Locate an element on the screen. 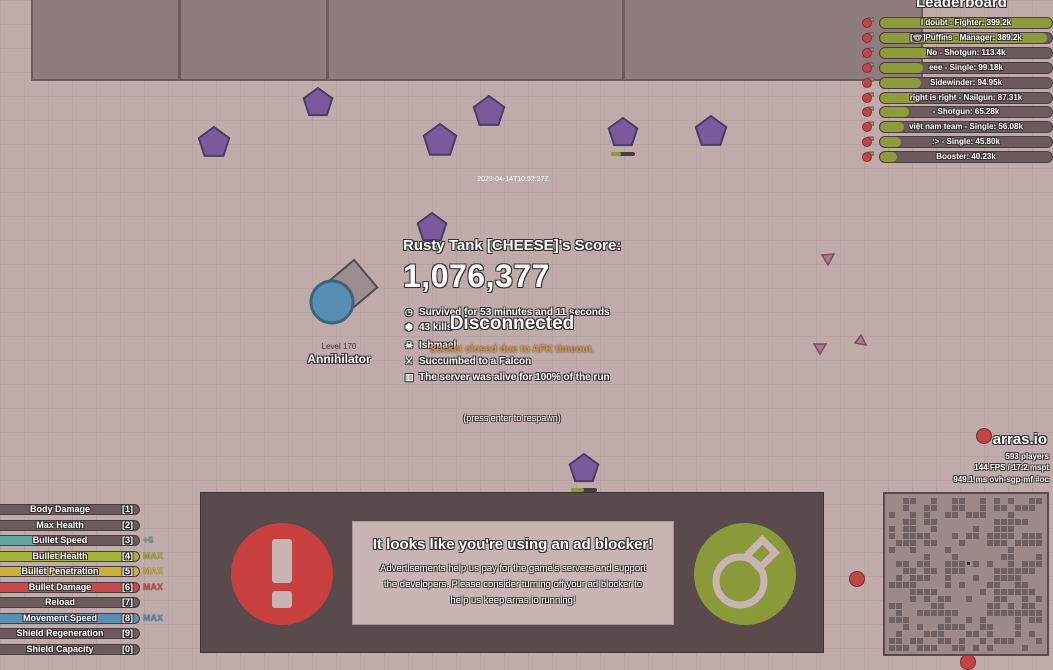 This screenshot has height=670, width=1053. minimap-player-marker is located at coordinates (968, 563).